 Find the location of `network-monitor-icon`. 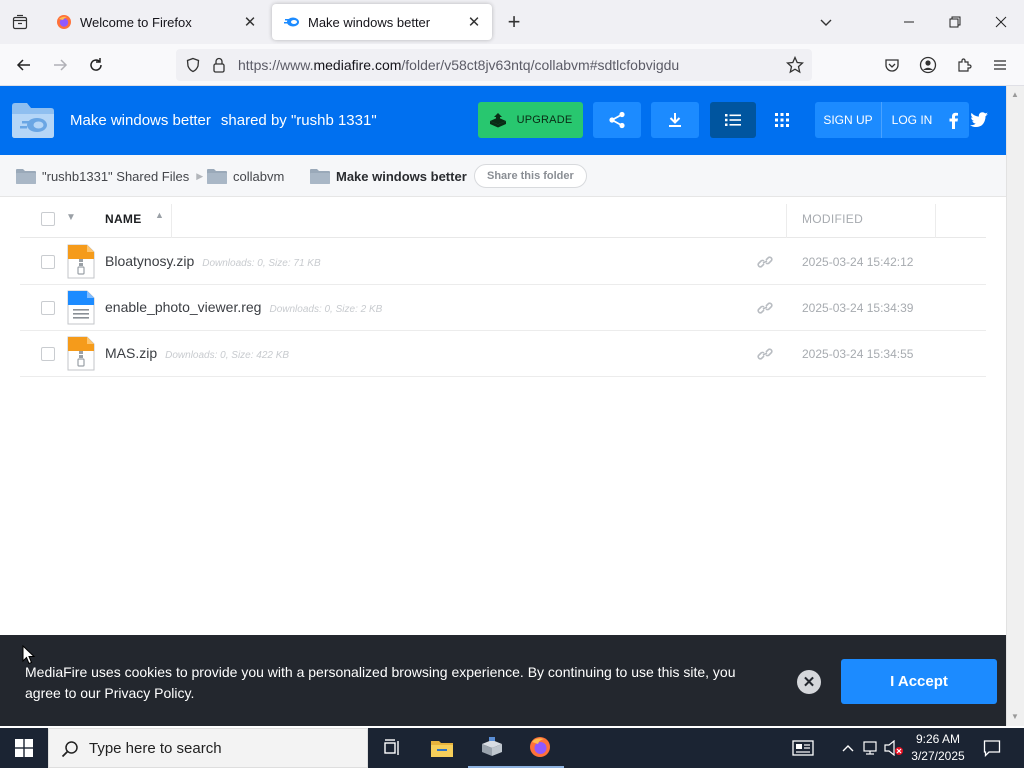

network-monitor-icon is located at coordinates (870, 748).